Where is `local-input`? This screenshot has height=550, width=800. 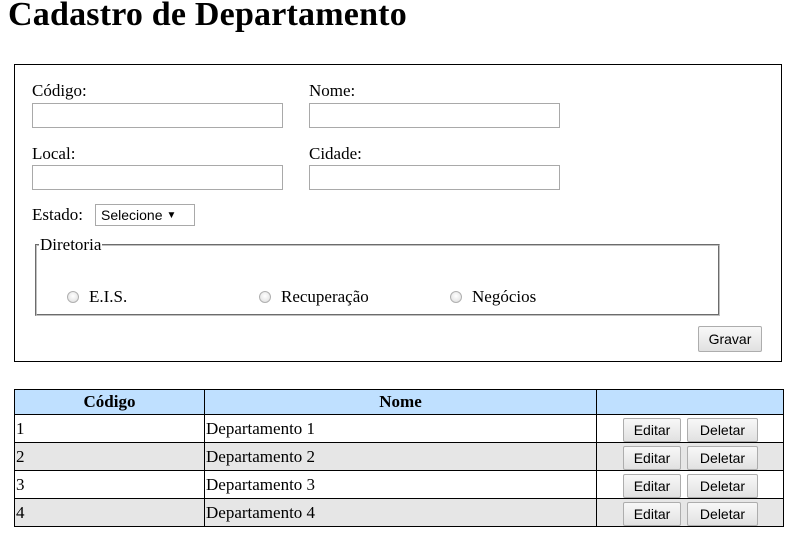
local-input is located at coordinates (157, 177).